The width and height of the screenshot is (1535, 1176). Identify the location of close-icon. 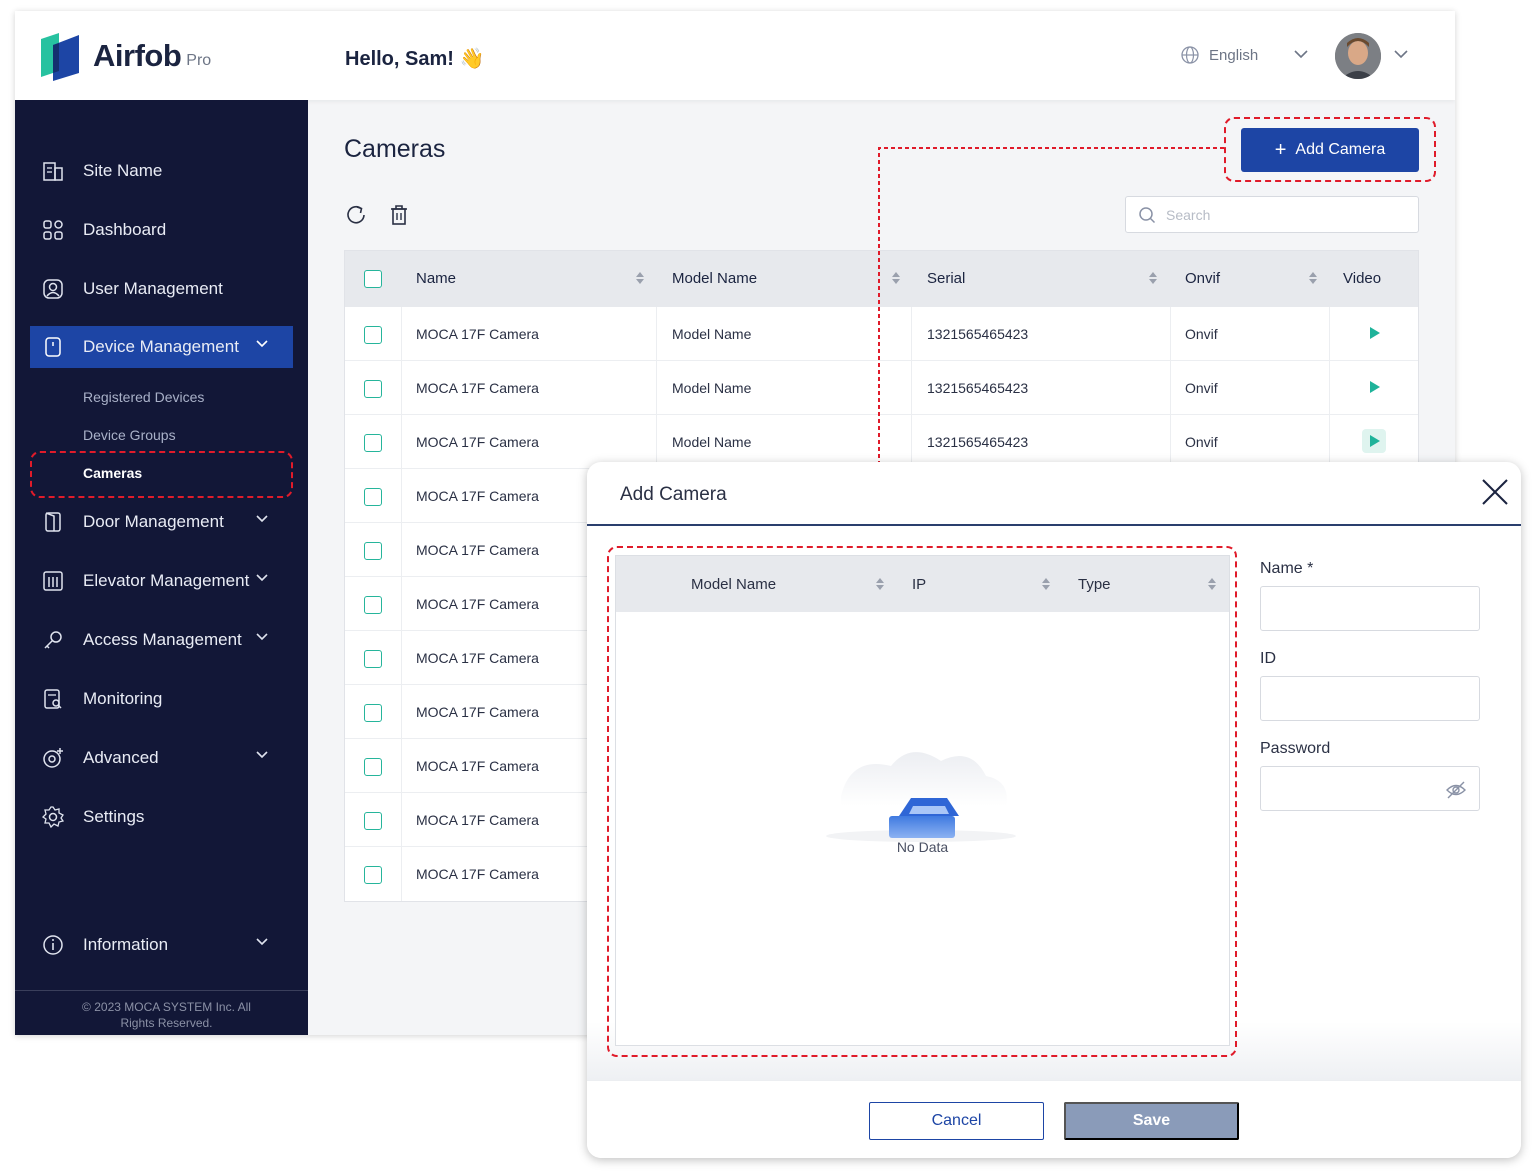
(1495, 492).